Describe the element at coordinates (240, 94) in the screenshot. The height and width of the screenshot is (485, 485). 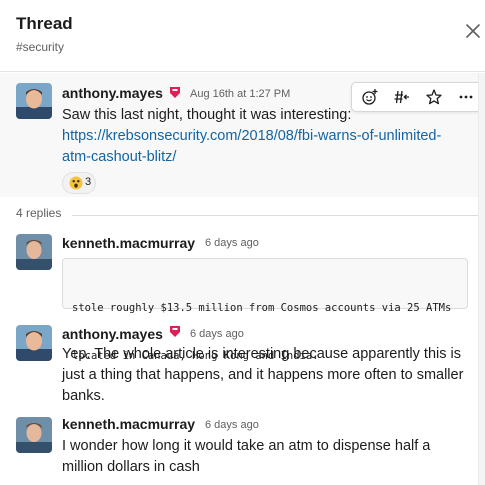
I see `message-timestamp: Aug 16th at 1:27 PM` at that location.